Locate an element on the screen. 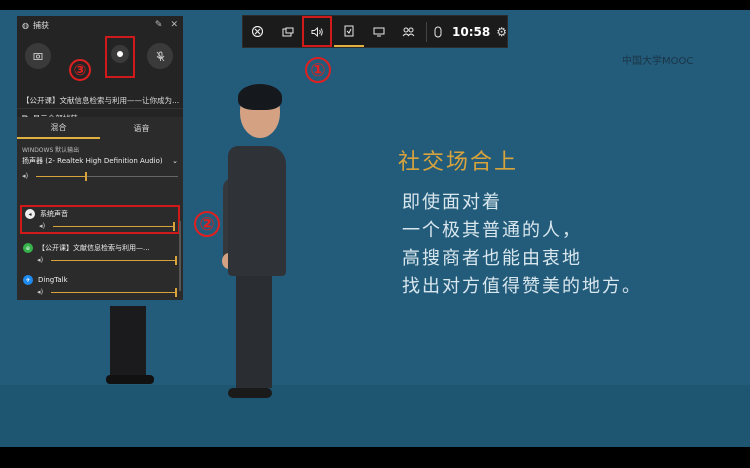  capture-panel-title: 捕获 is located at coordinates (40, 25).